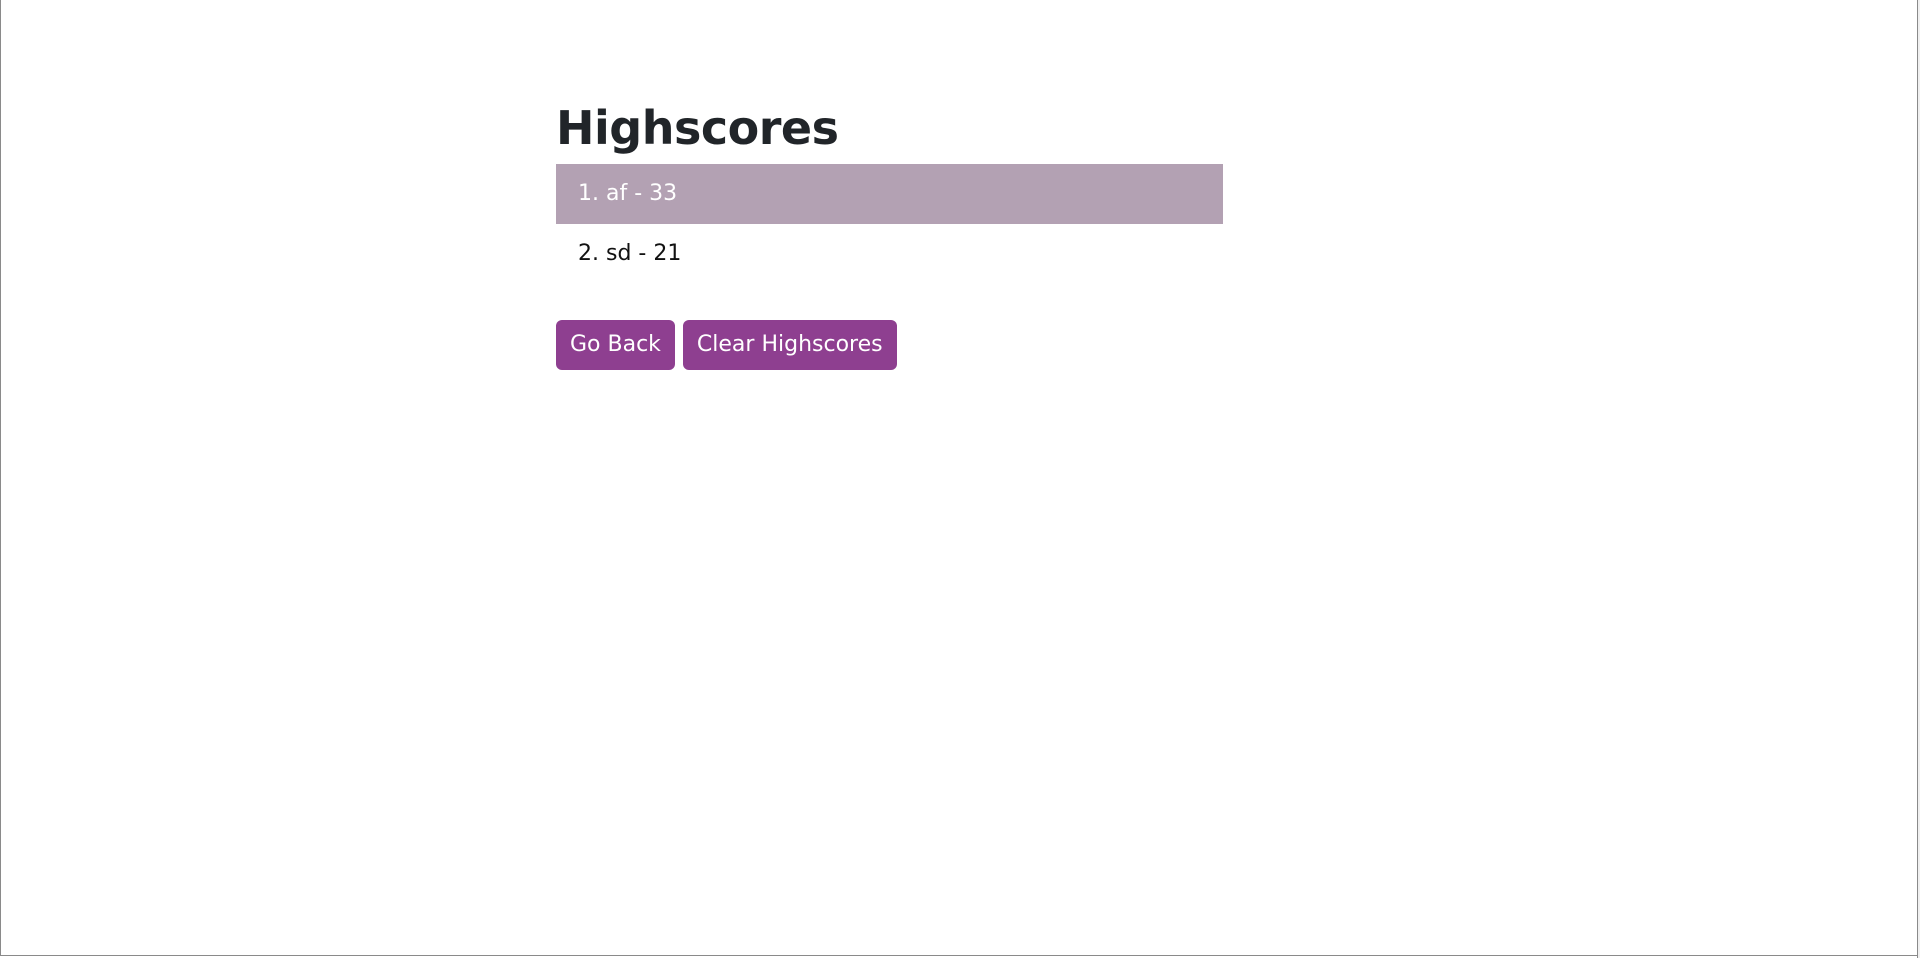 Image resolution: width=1920 pixels, height=958 pixels. Describe the element at coordinates (889, 194) in the screenshot. I see `highscore-item-1: 1. af - 33` at that location.